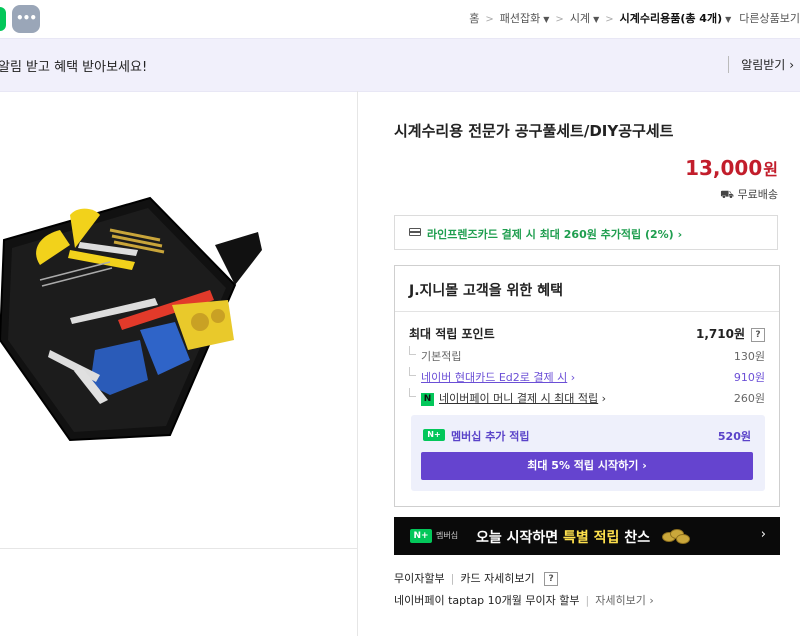  I want to click on membership-panel: N+ 멤버십 추가 적립 520원 최대 5% 적립 시작하기 ›, so click(588, 453).